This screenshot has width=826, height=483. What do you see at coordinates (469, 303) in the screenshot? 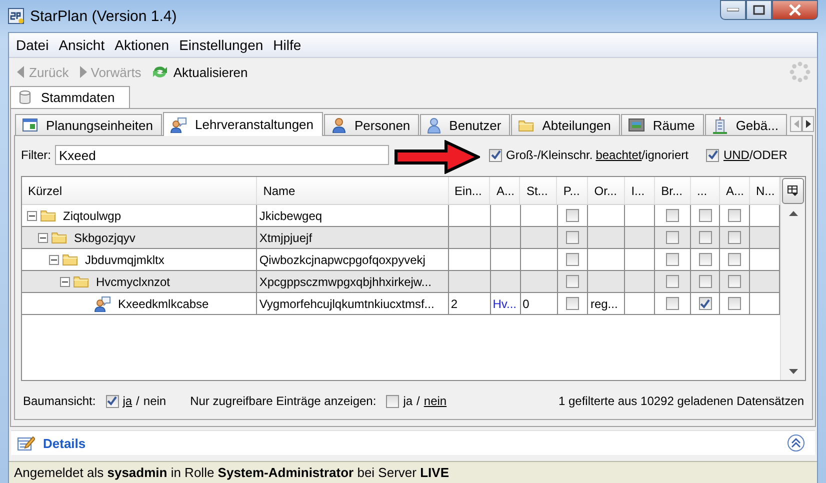
I see `table-cell: 2` at bounding box center [469, 303].